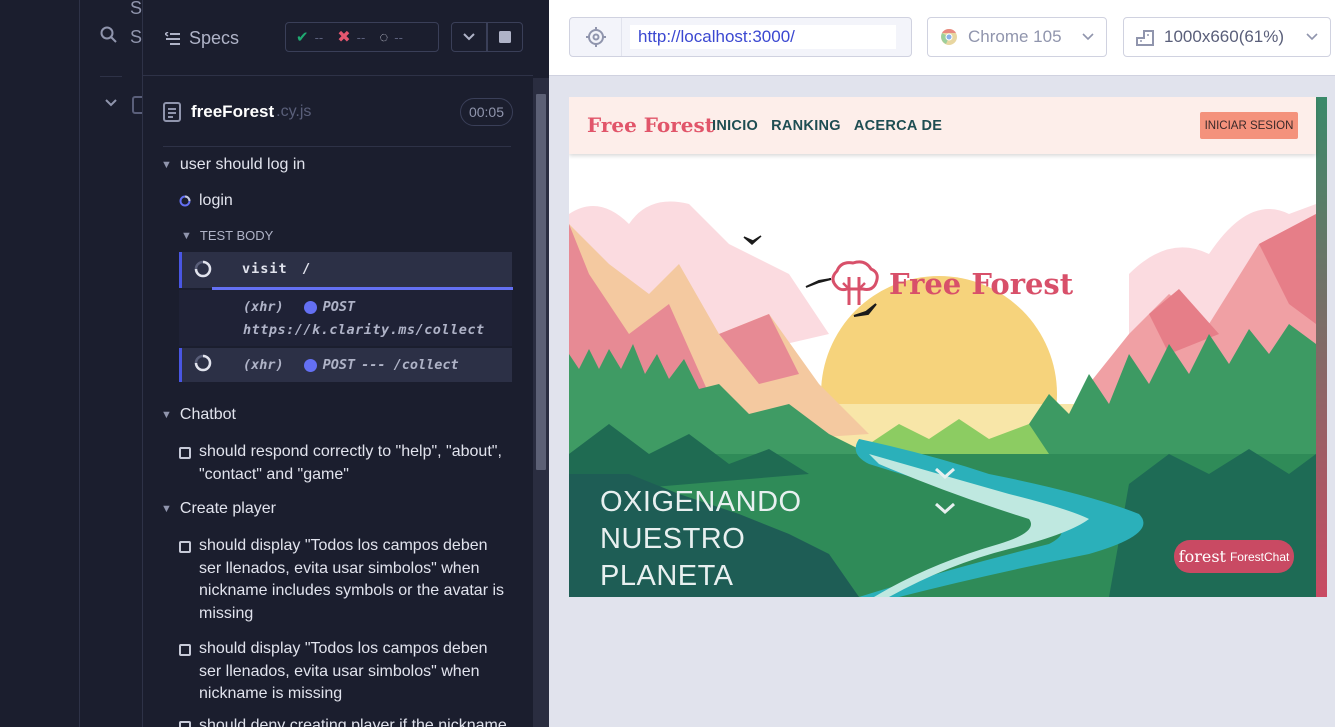 The height and width of the screenshot is (727, 1335). I want to click on specs-label: Specs, so click(214, 38).